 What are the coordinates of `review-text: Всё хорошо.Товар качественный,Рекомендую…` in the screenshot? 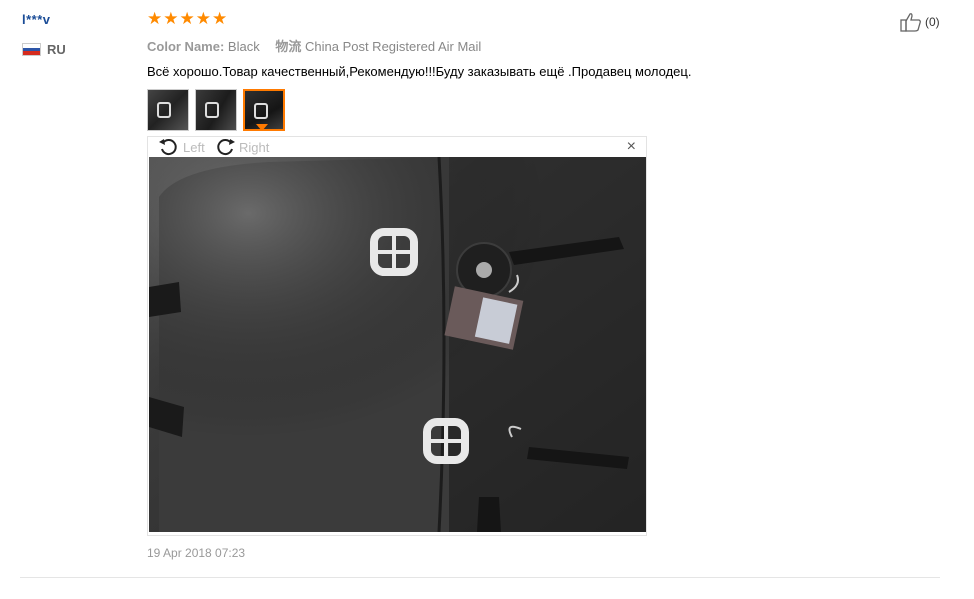 It's located at (419, 71).